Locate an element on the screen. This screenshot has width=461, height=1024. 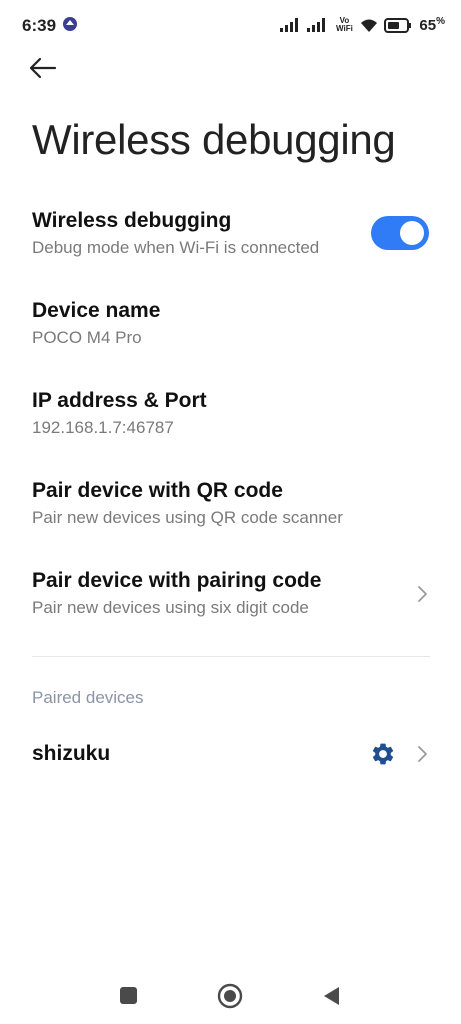
status-icons: Vo WiFi 65% is located at coordinates (362, 25).